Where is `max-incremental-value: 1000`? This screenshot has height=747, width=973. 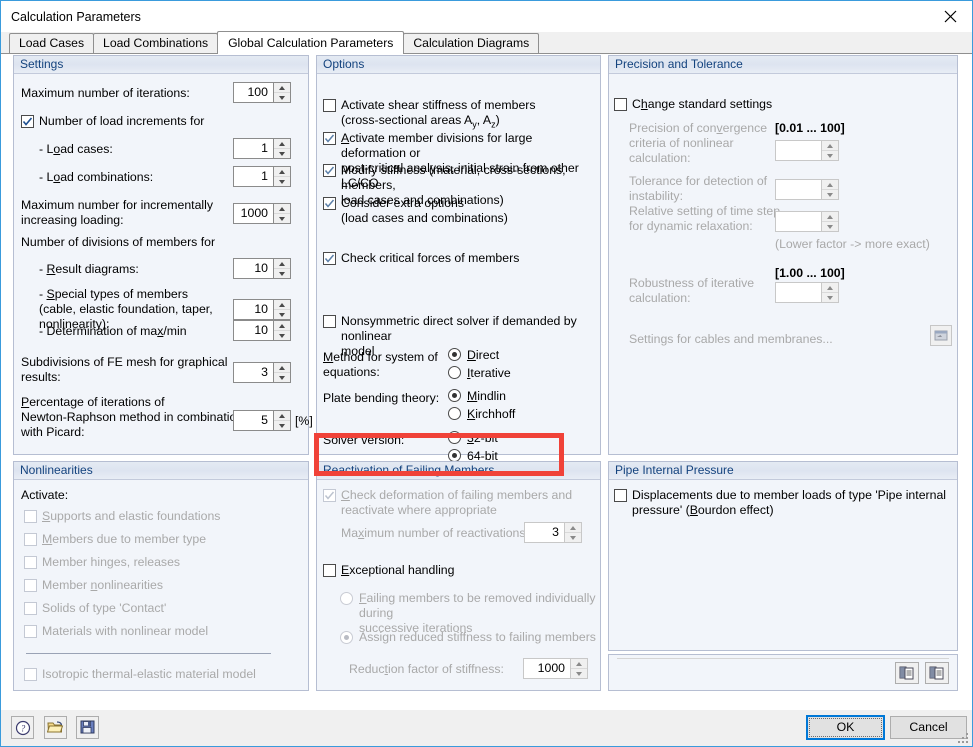
max-incremental-value: 1000 is located at coordinates (254, 213).